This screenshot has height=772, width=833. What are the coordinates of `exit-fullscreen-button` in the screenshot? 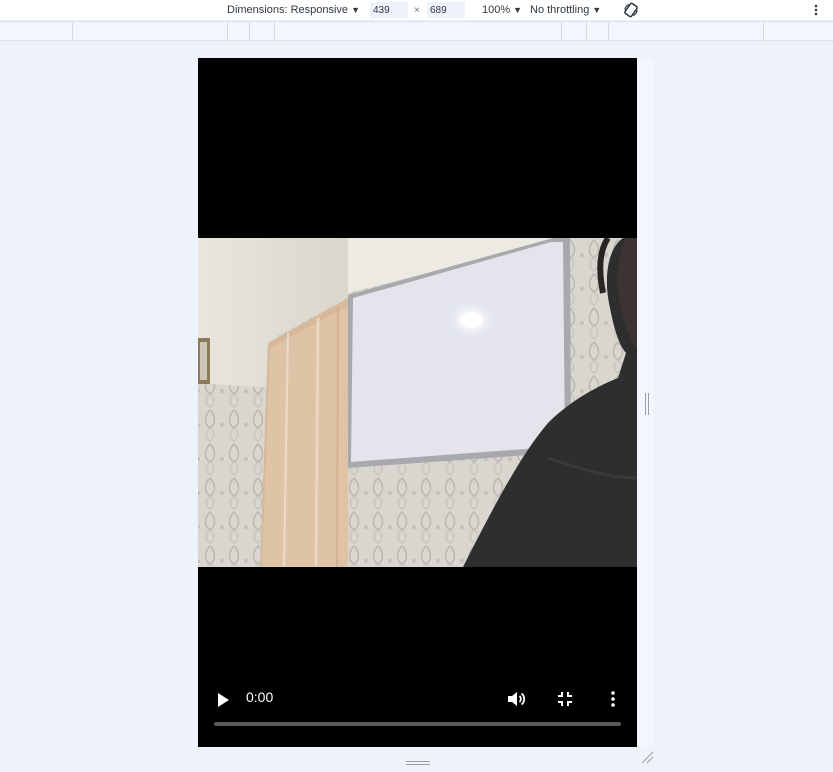 It's located at (565, 699).